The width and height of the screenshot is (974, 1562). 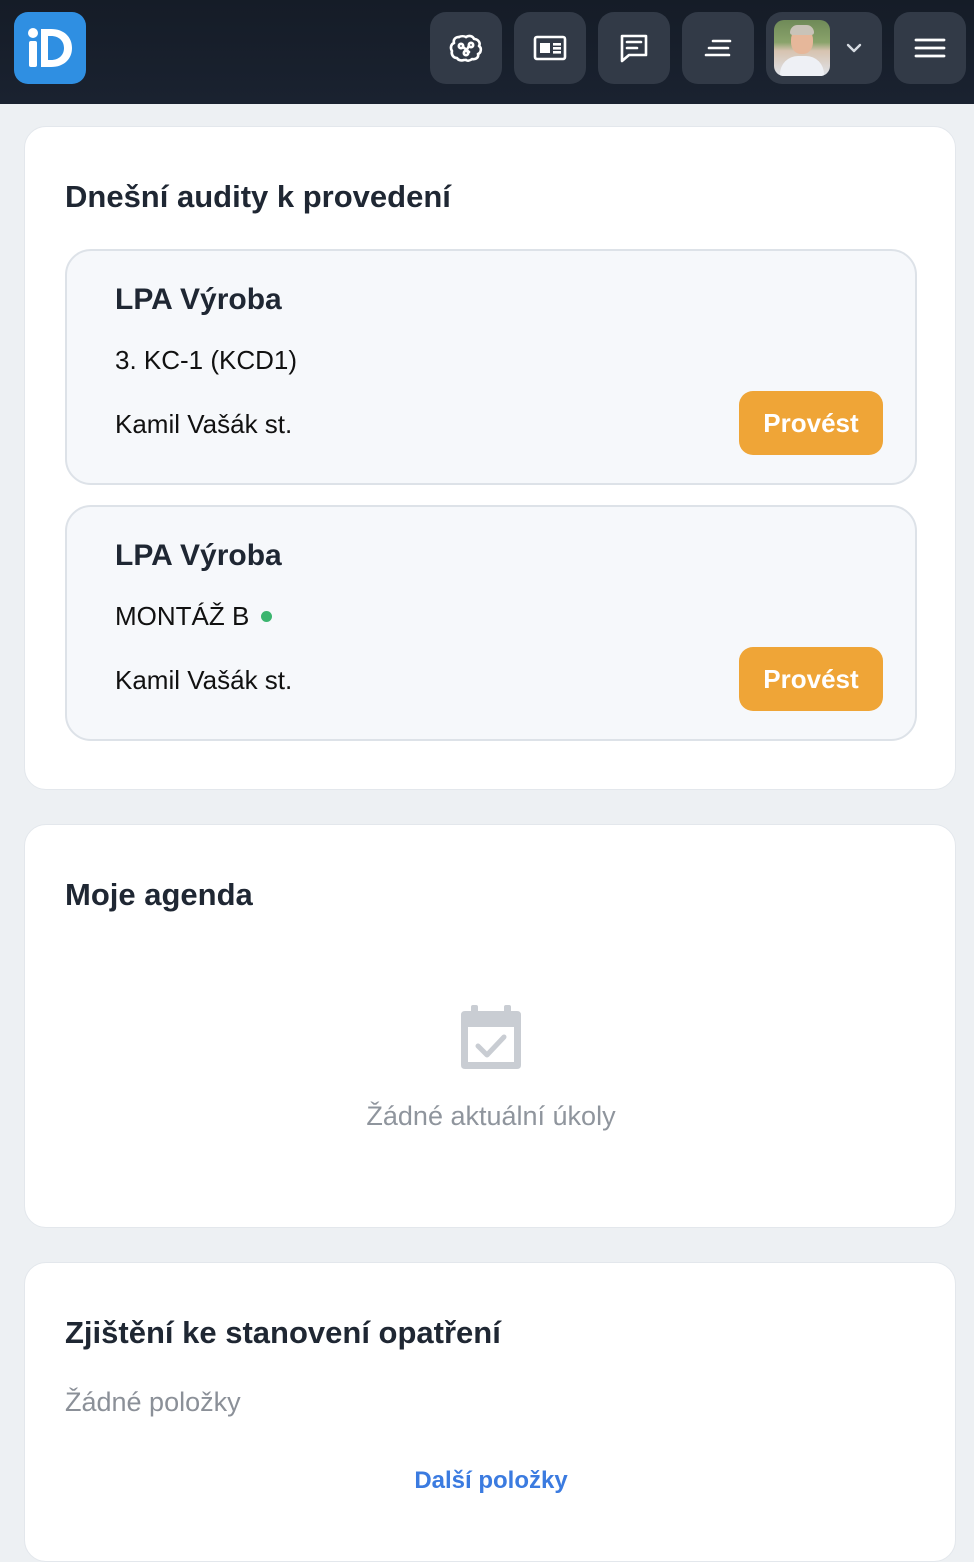 I want to click on feed-button, so click(x=718, y=48).